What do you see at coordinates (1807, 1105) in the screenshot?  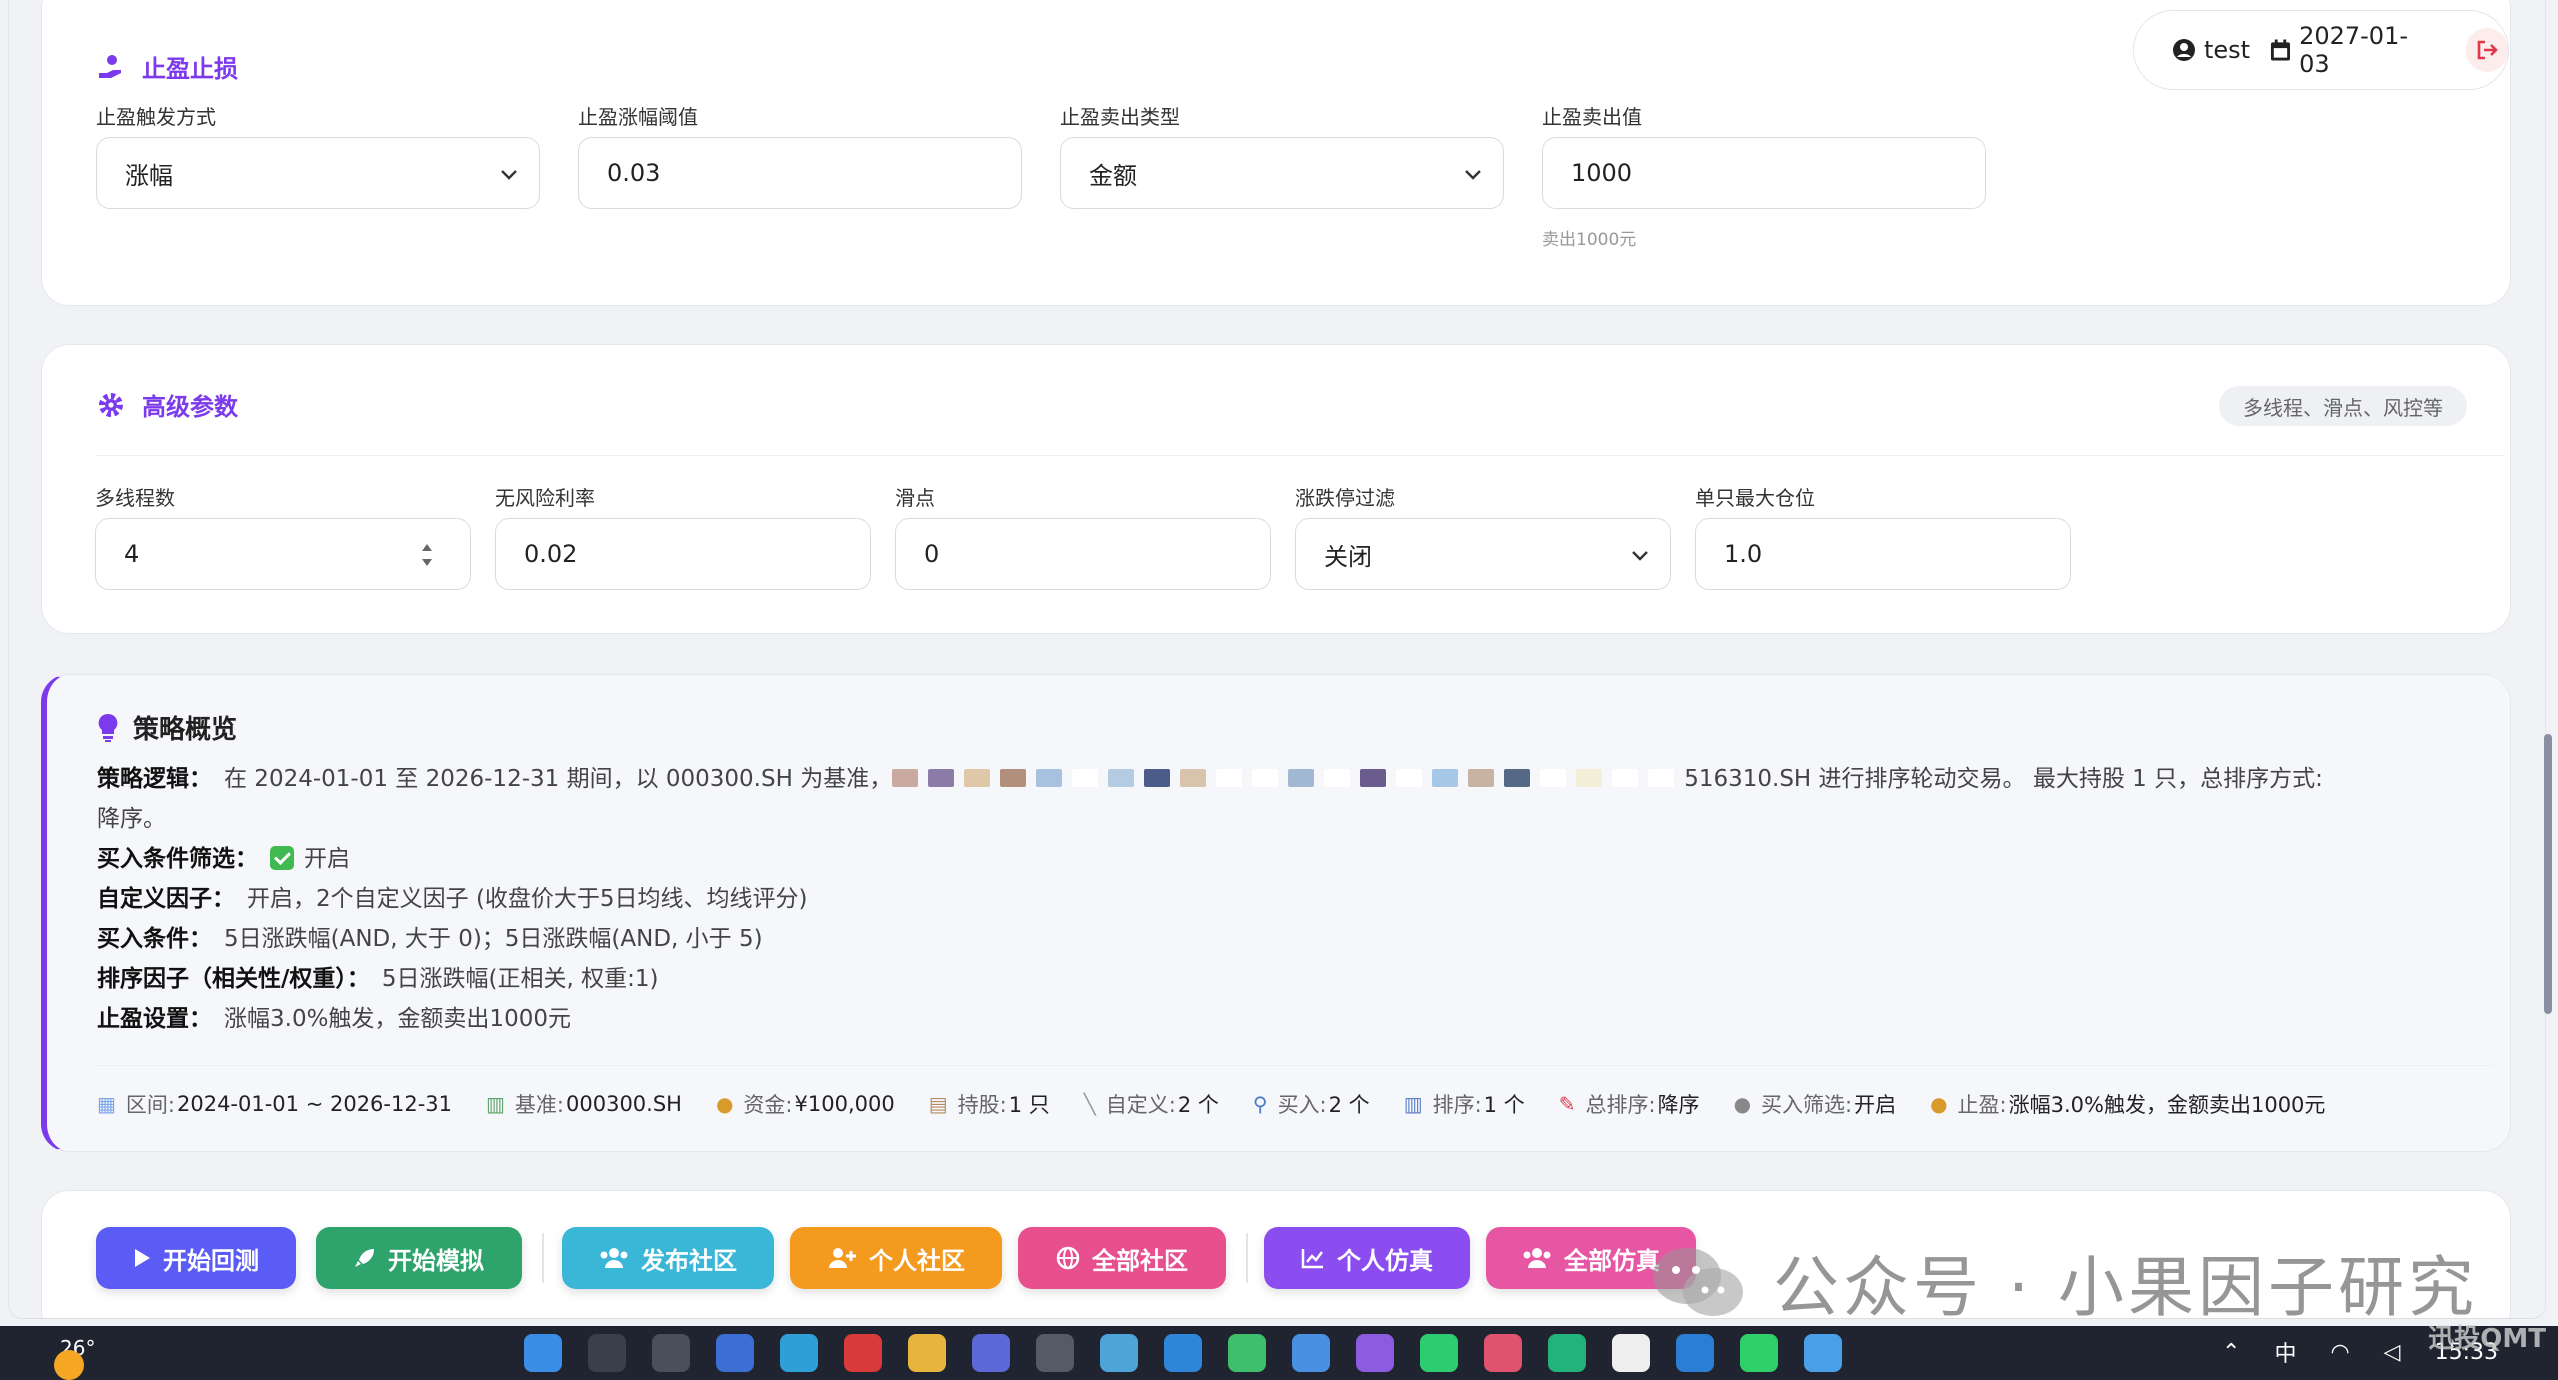 I see `stat-label: 买入筛选:` at bounding box center [1807, 1105].